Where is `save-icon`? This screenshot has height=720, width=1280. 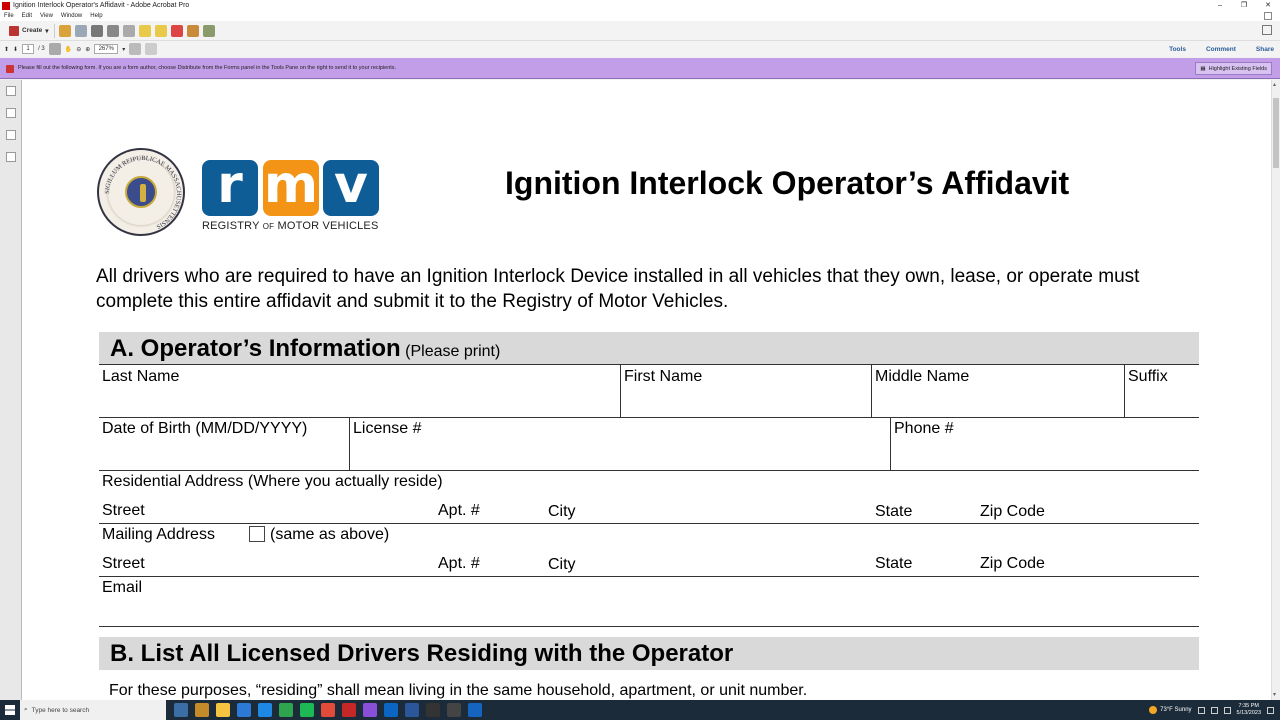 save-icon is located at coordinates (80, 30).